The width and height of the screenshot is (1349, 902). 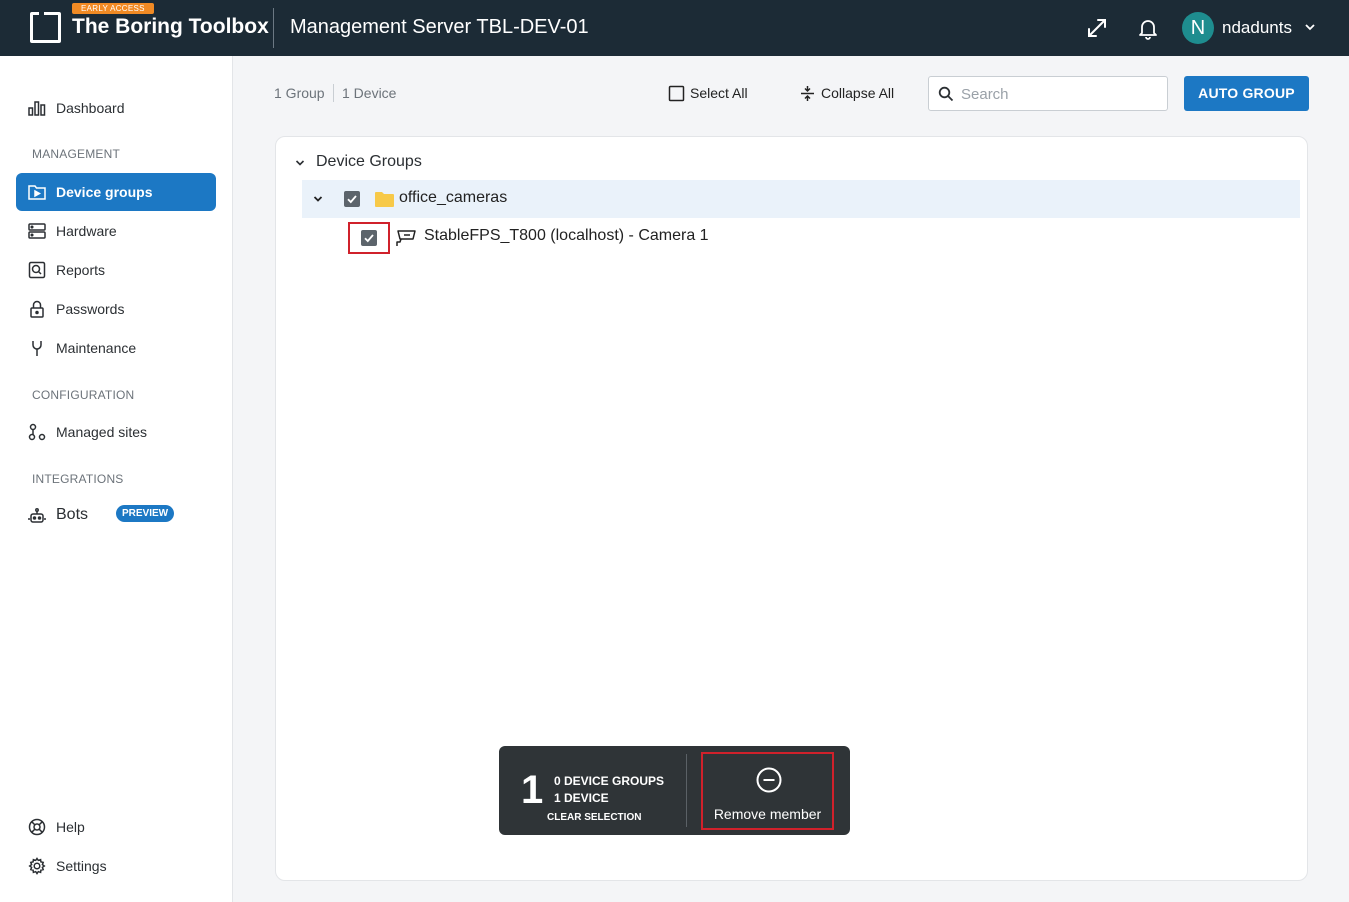 What do you see at coordinates (37, 192) in the screenshot?
I see `device-groups-icon` at bounding box center [37, 192].